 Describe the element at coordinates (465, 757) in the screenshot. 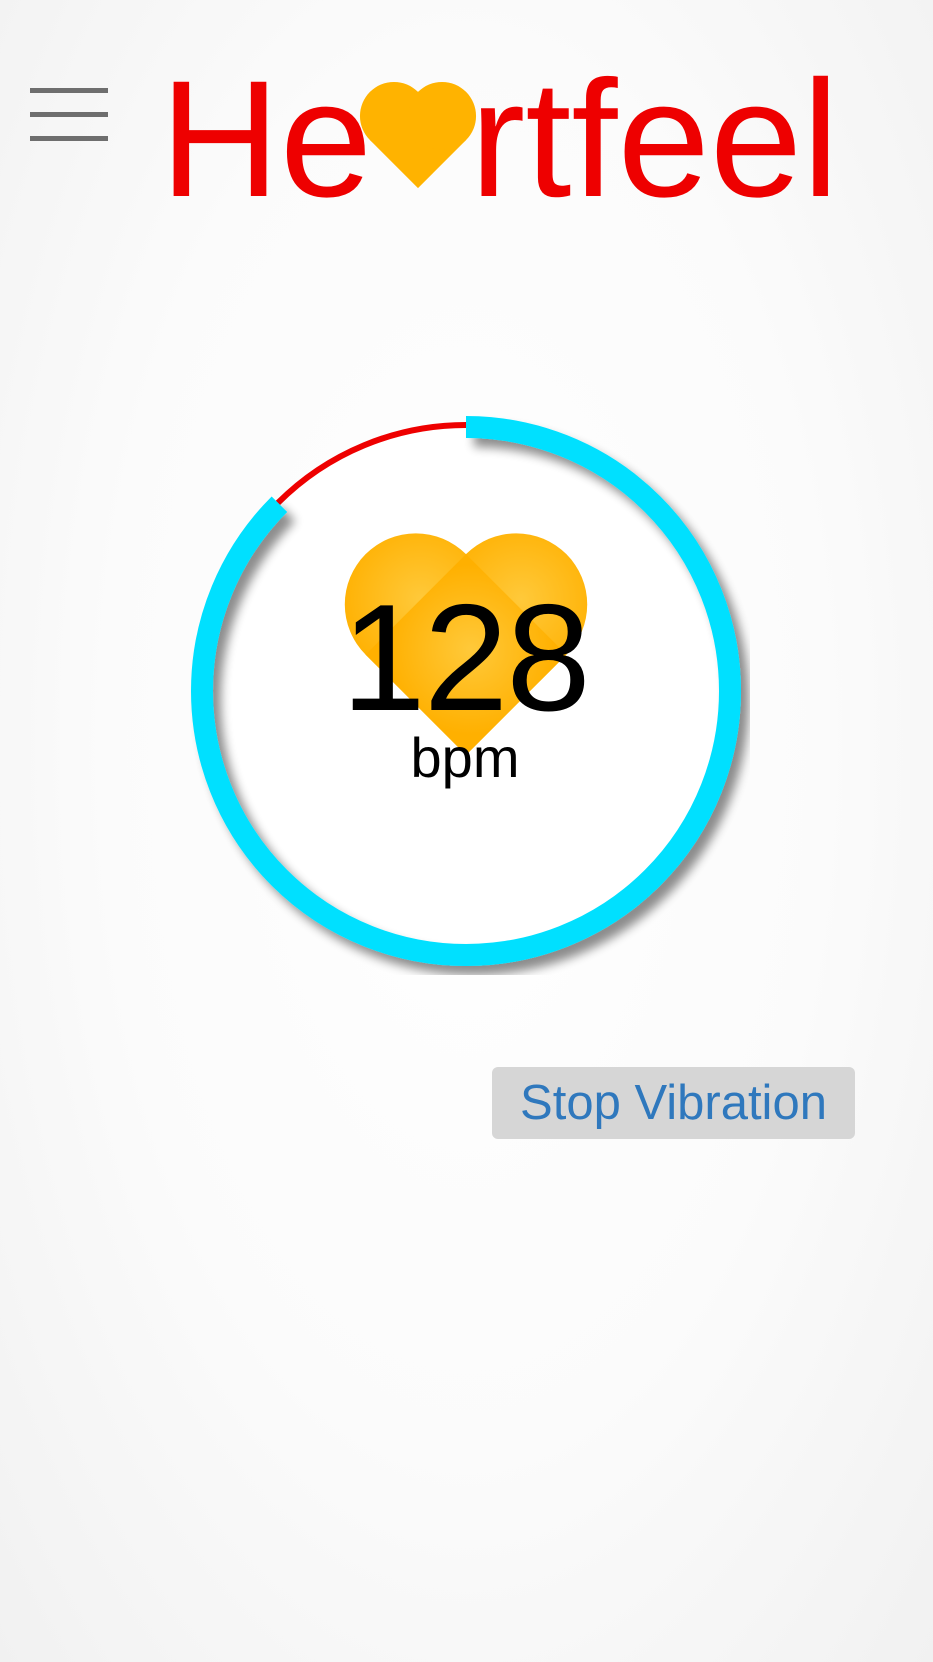

I see `bpm-unit-label: bpm` at that location.